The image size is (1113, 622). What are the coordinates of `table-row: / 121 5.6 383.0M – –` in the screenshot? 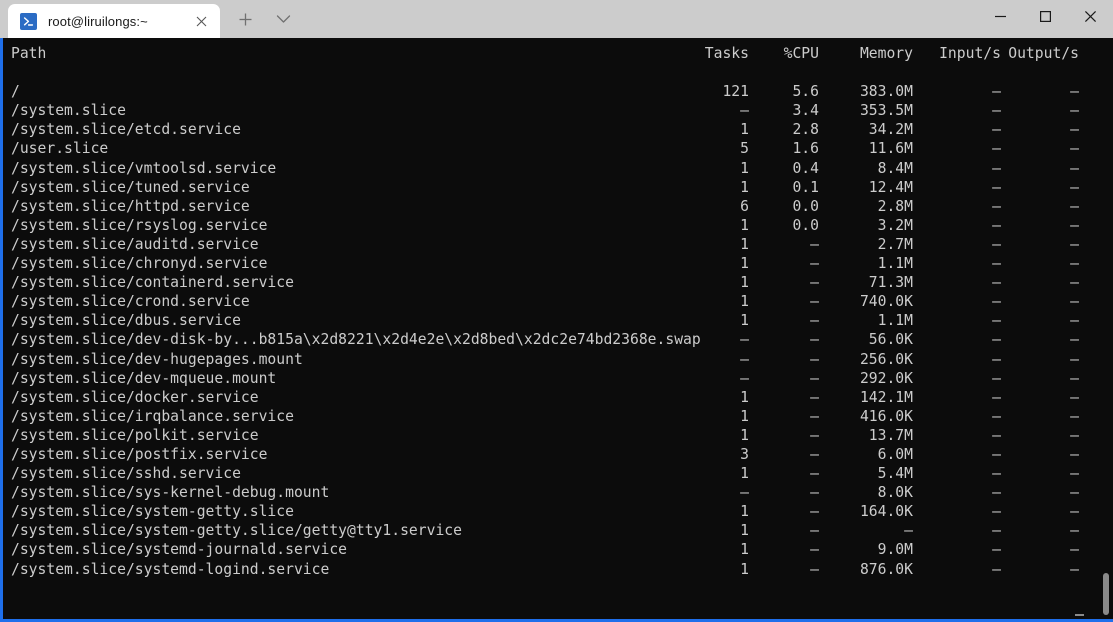 It's located at (556, 91).